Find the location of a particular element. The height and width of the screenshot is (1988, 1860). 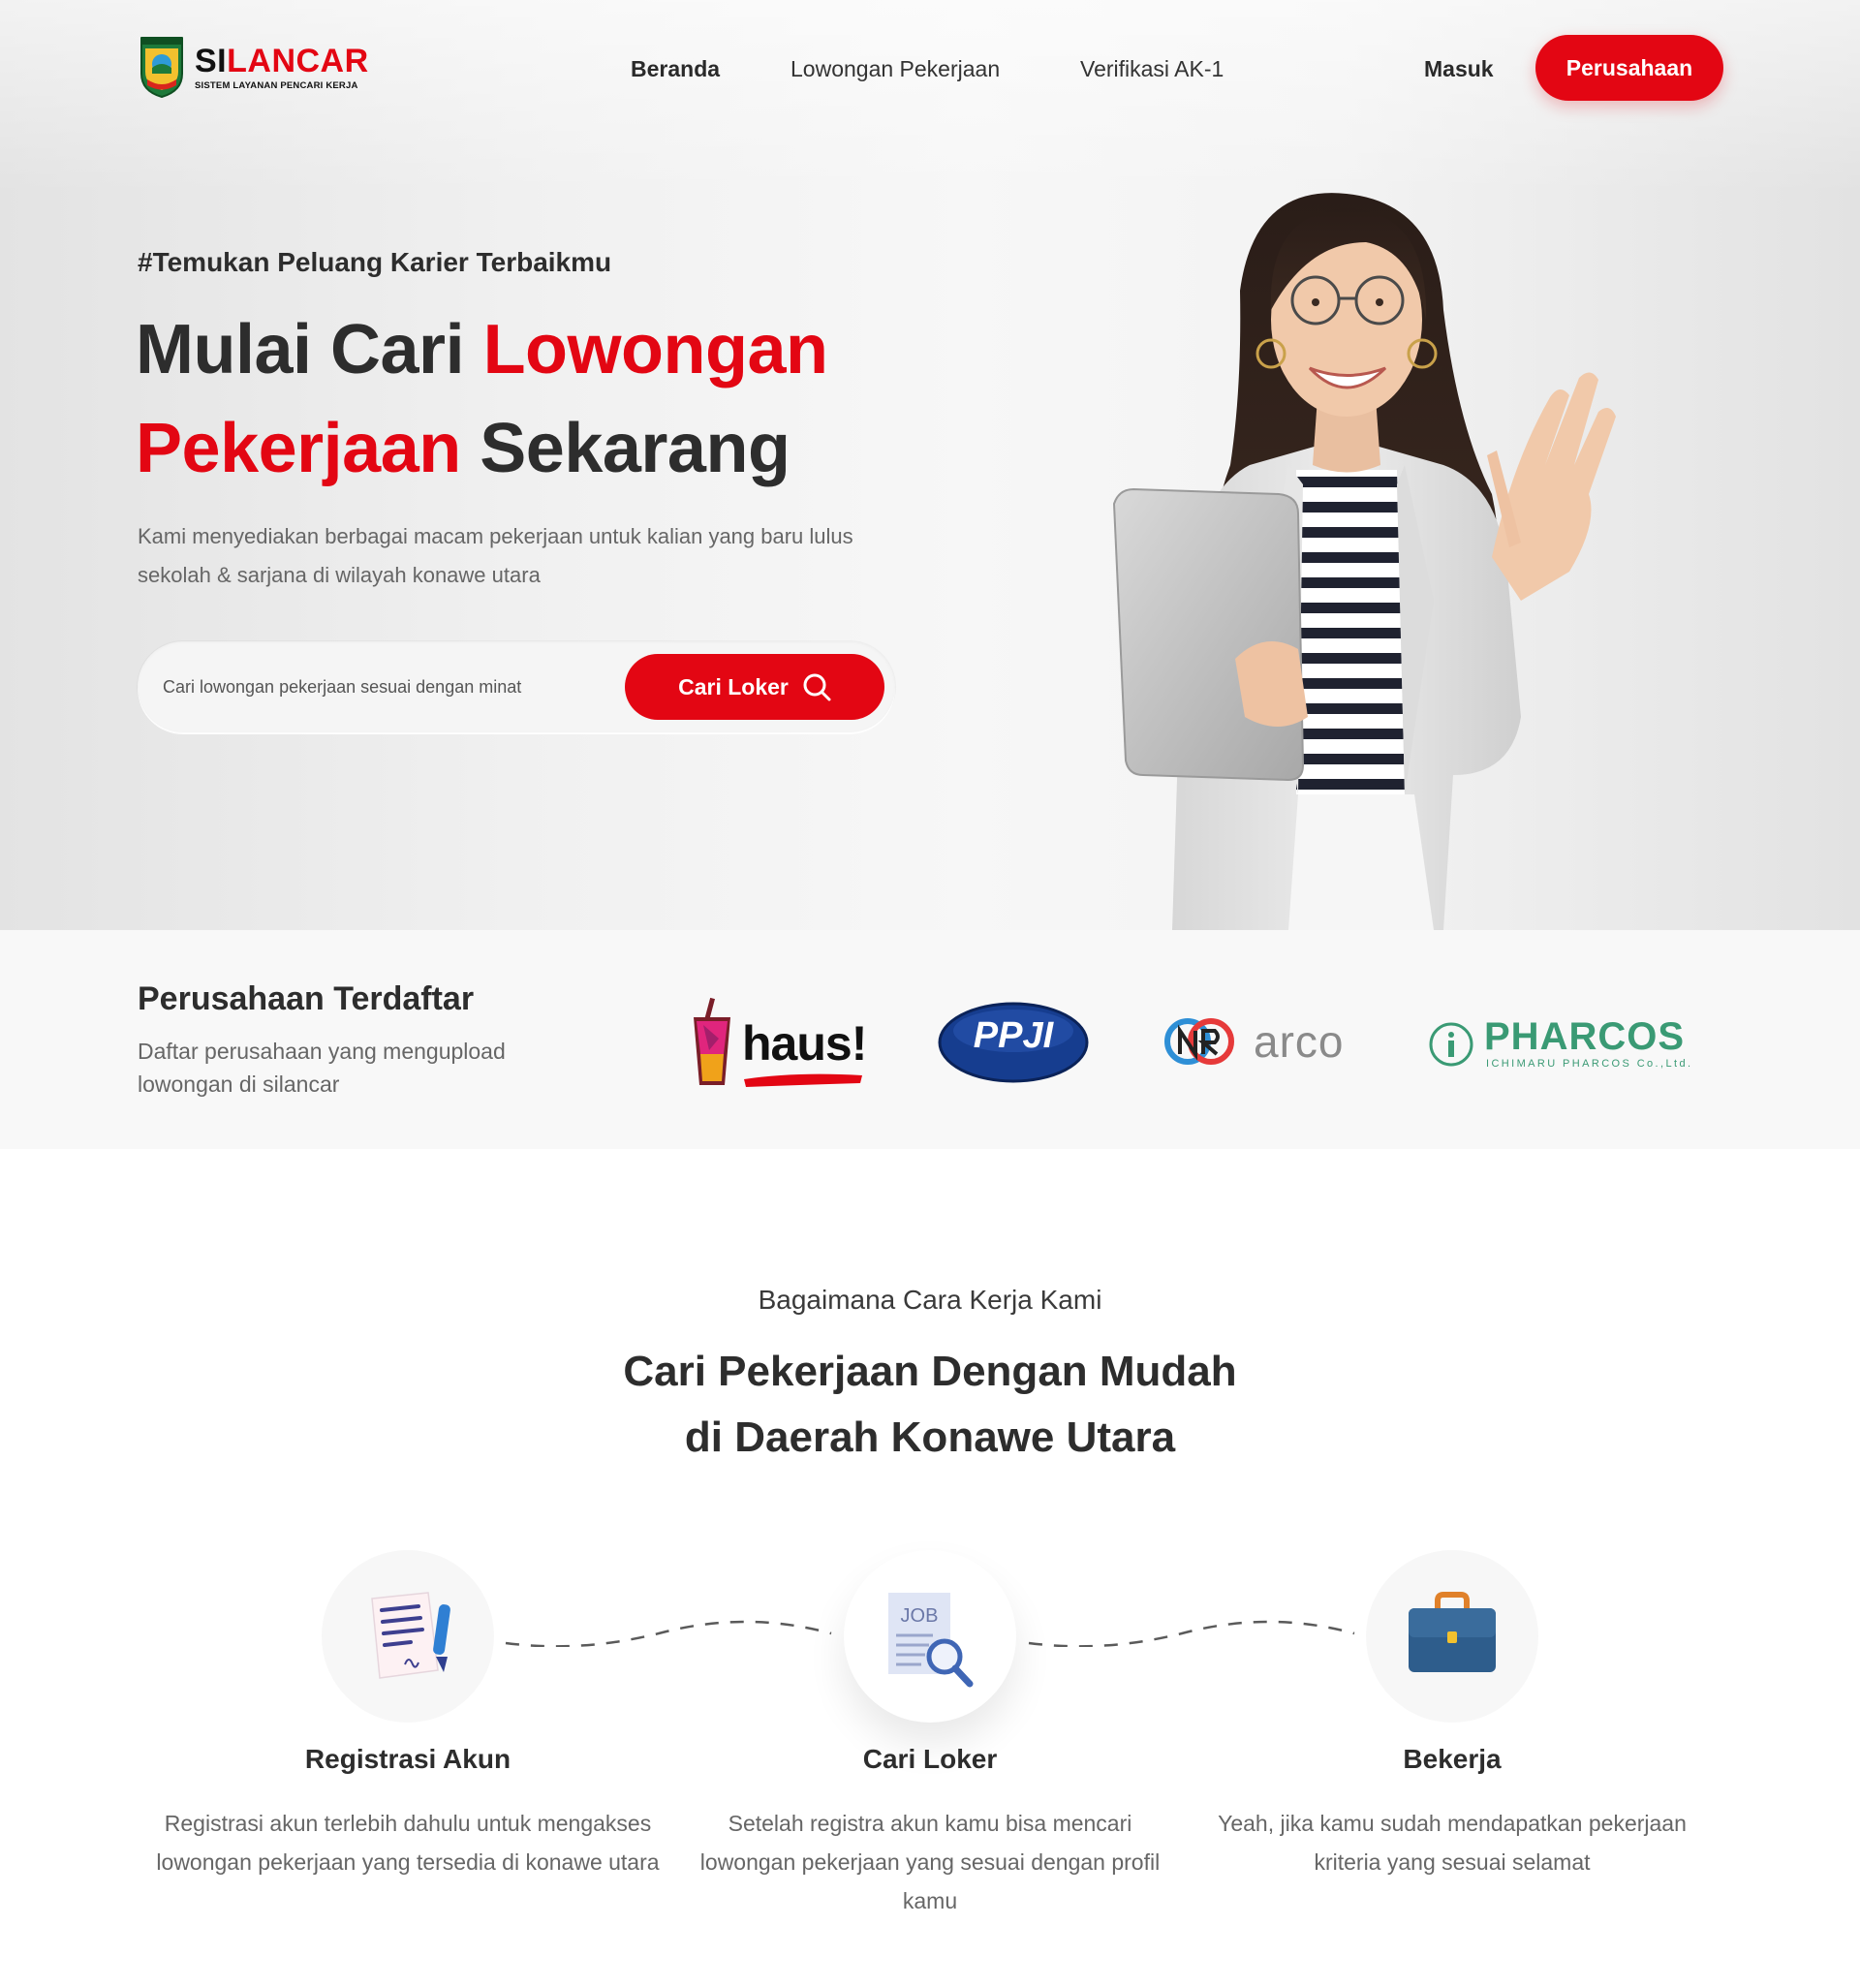

arco-logo-text: arco is located at coordinates (1299, 1041).